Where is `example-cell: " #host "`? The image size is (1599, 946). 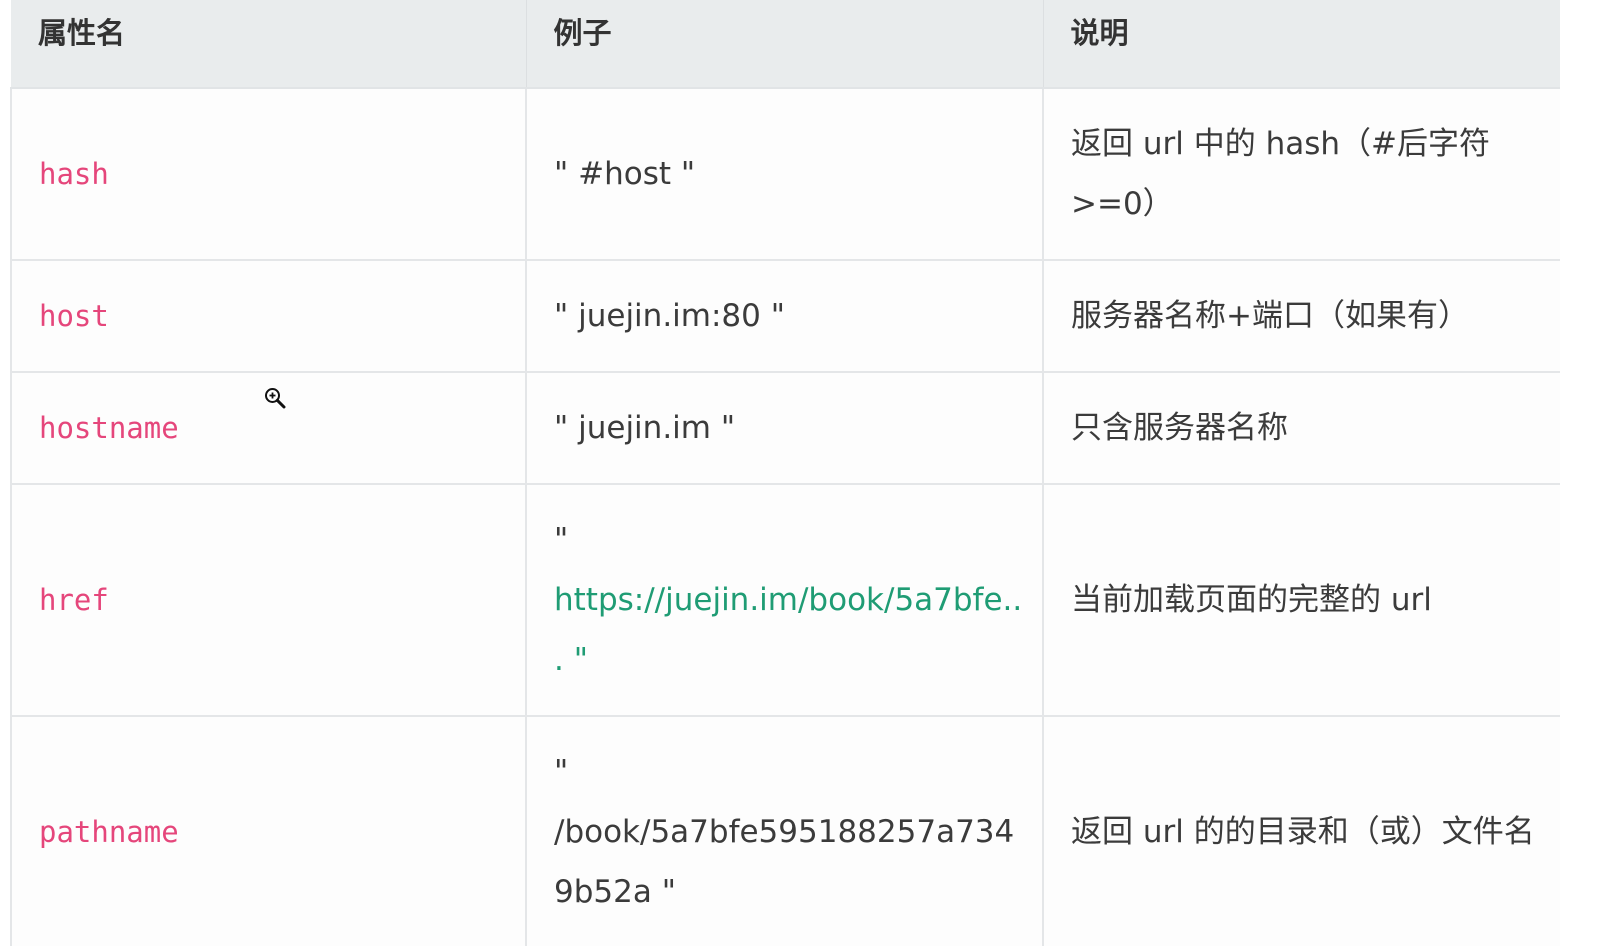
example-cell: " #host " is located at coordinates (785, 174).